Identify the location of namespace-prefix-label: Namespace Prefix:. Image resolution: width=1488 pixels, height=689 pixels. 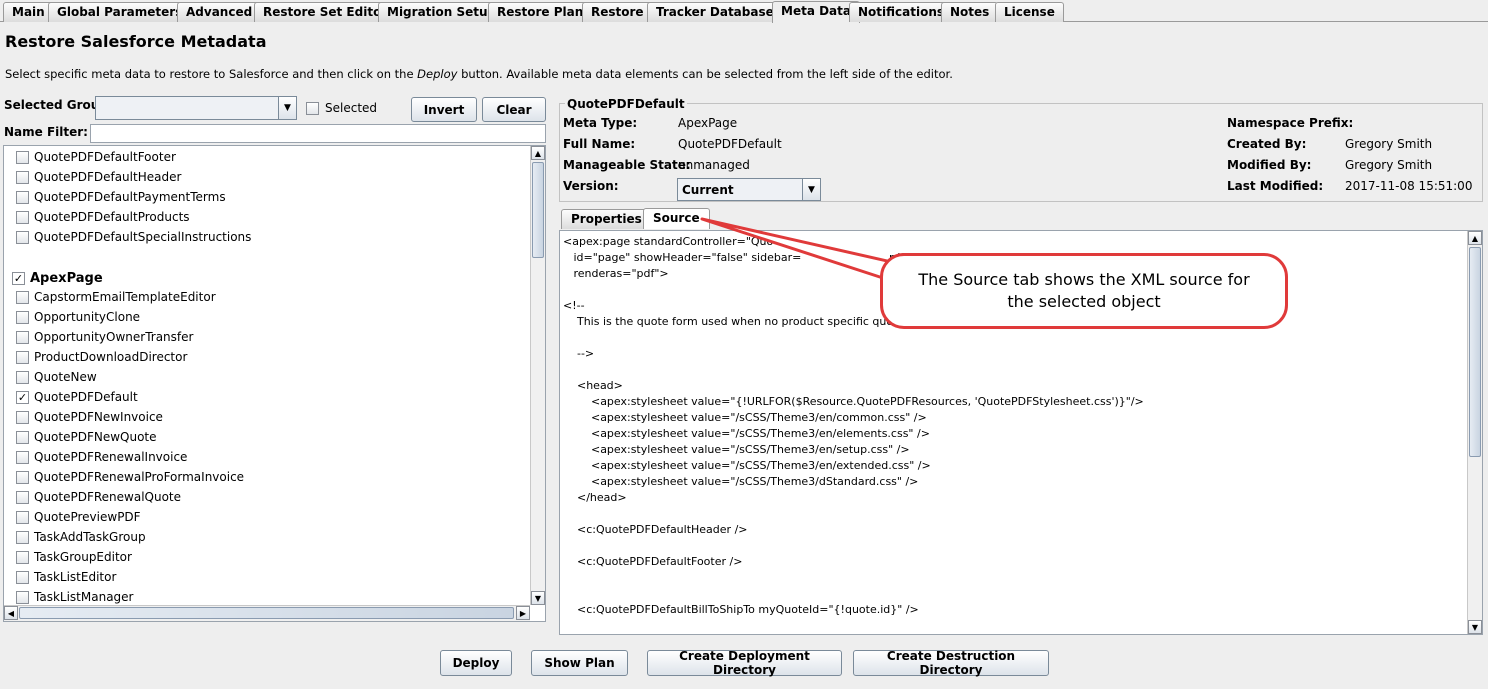
(1290, 123).